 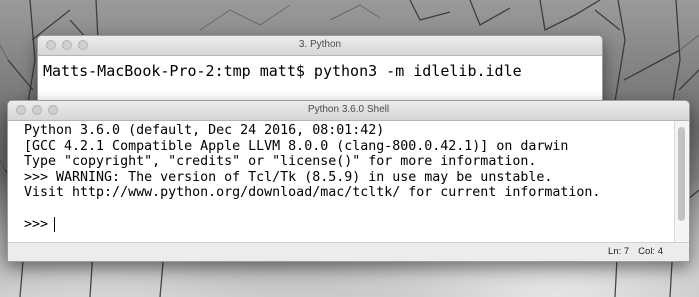 What do you see at coordinates (349, 225) in the screenshot?
I see `shell-input-line: >>>` at bounding box center [349, 225].